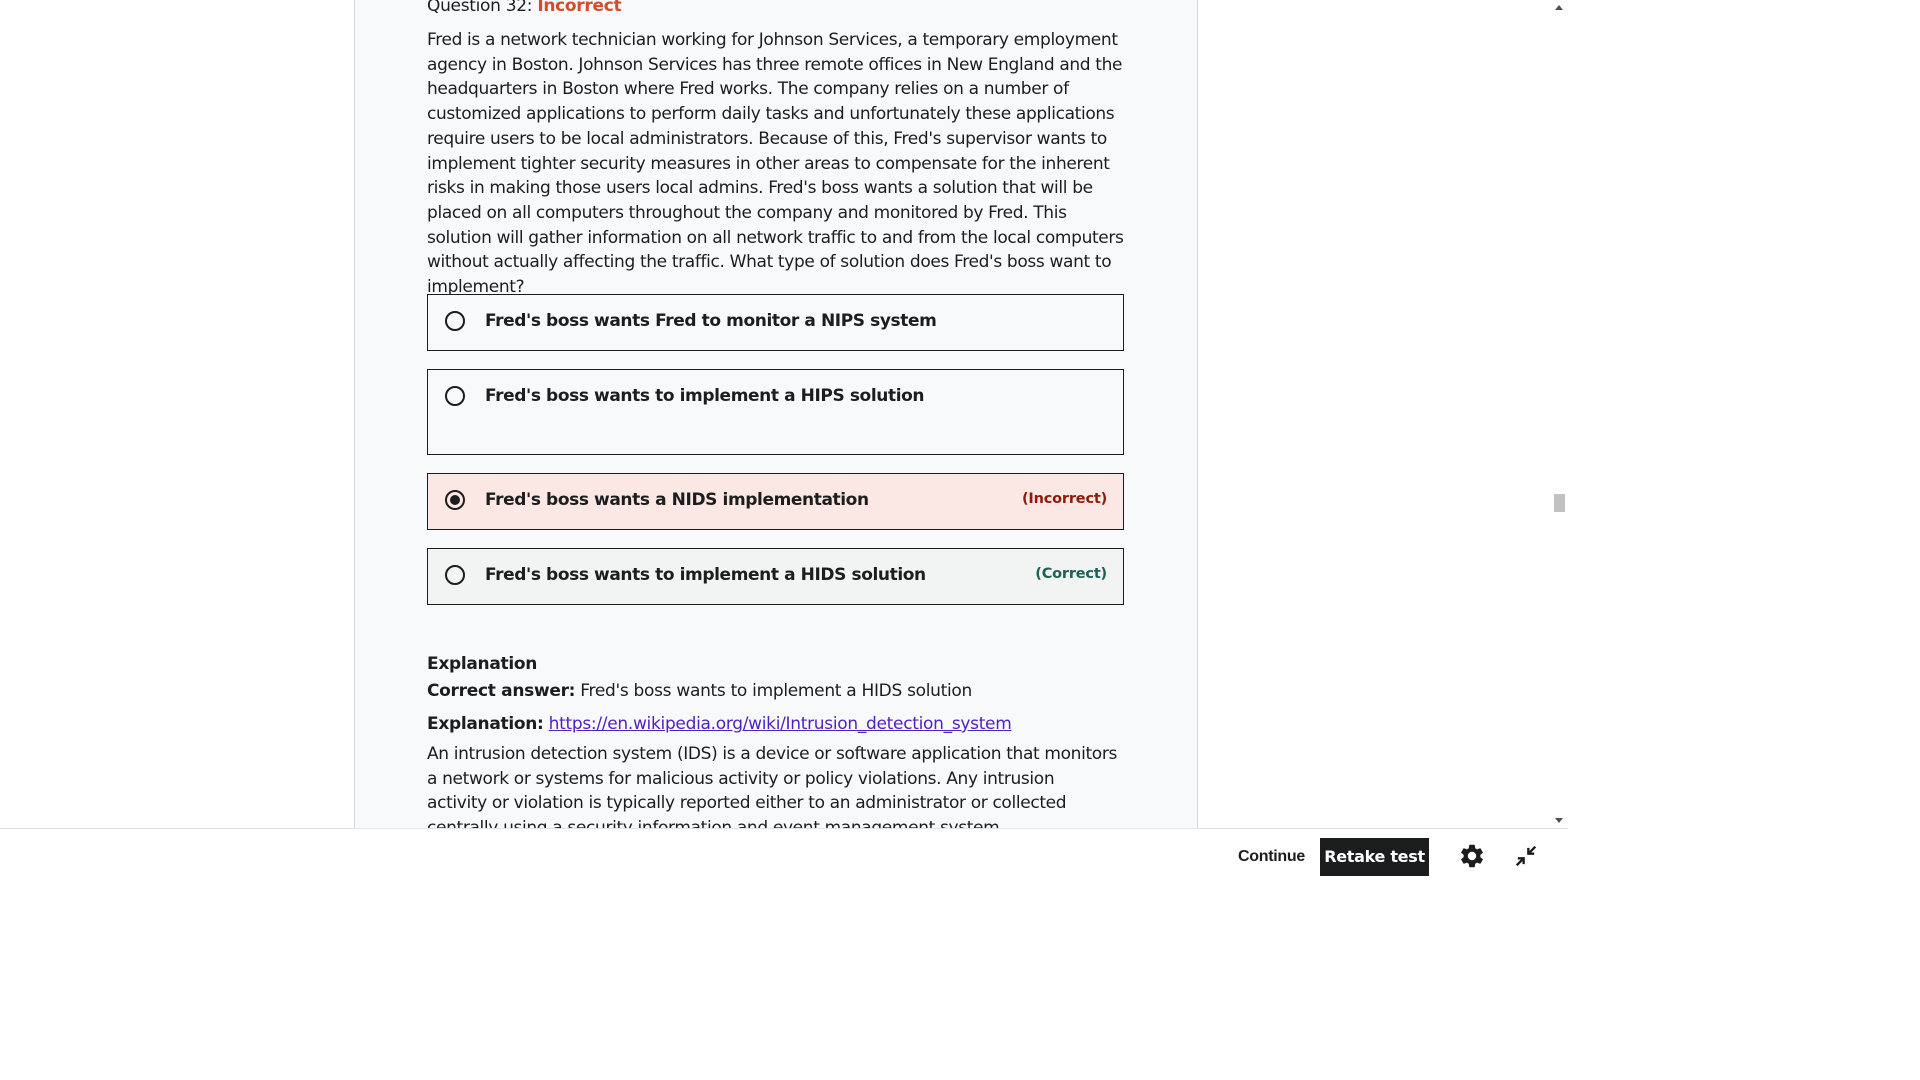  I want to click on correct-tag: (Correct), so click(1071, 574).